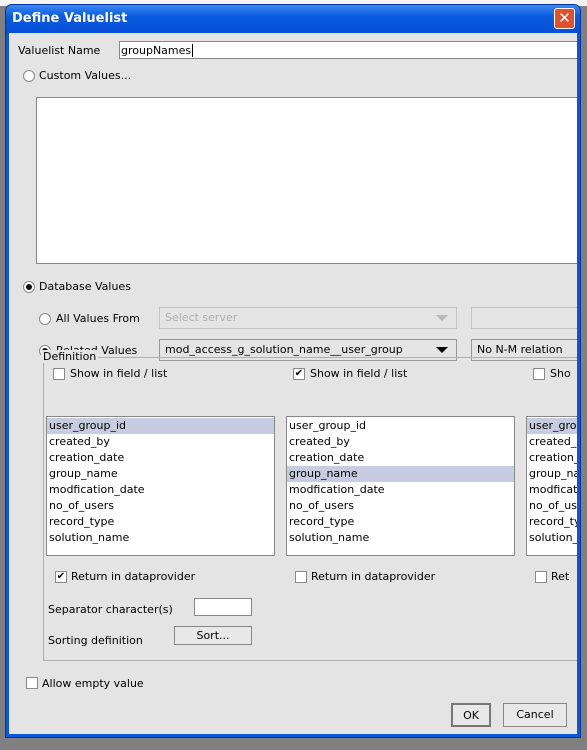 This screenshot has width=587, height=750. I want to click on allow-empty-checkbox, so click(32, 683).